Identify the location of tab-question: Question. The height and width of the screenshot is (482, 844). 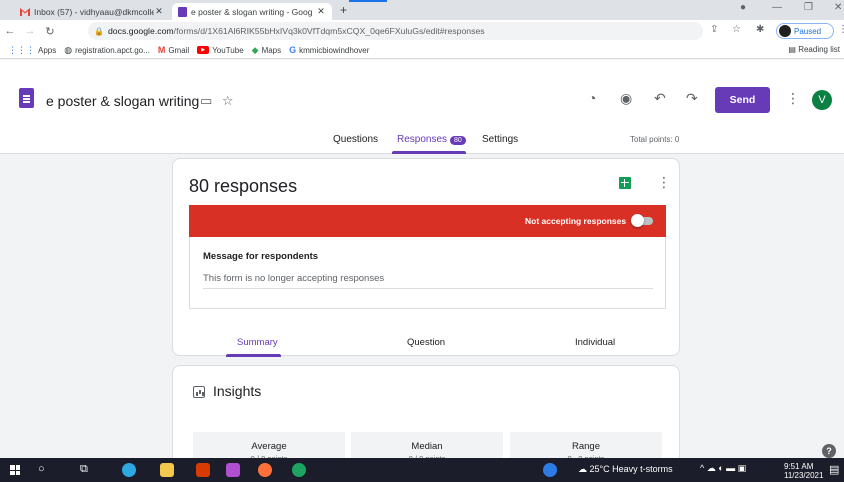
(426, 342).